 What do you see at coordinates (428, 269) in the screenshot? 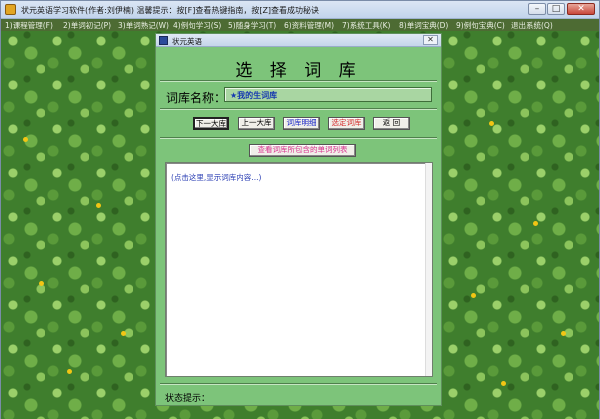
I see `content-scrollbar` at bounding box center [428, 269].